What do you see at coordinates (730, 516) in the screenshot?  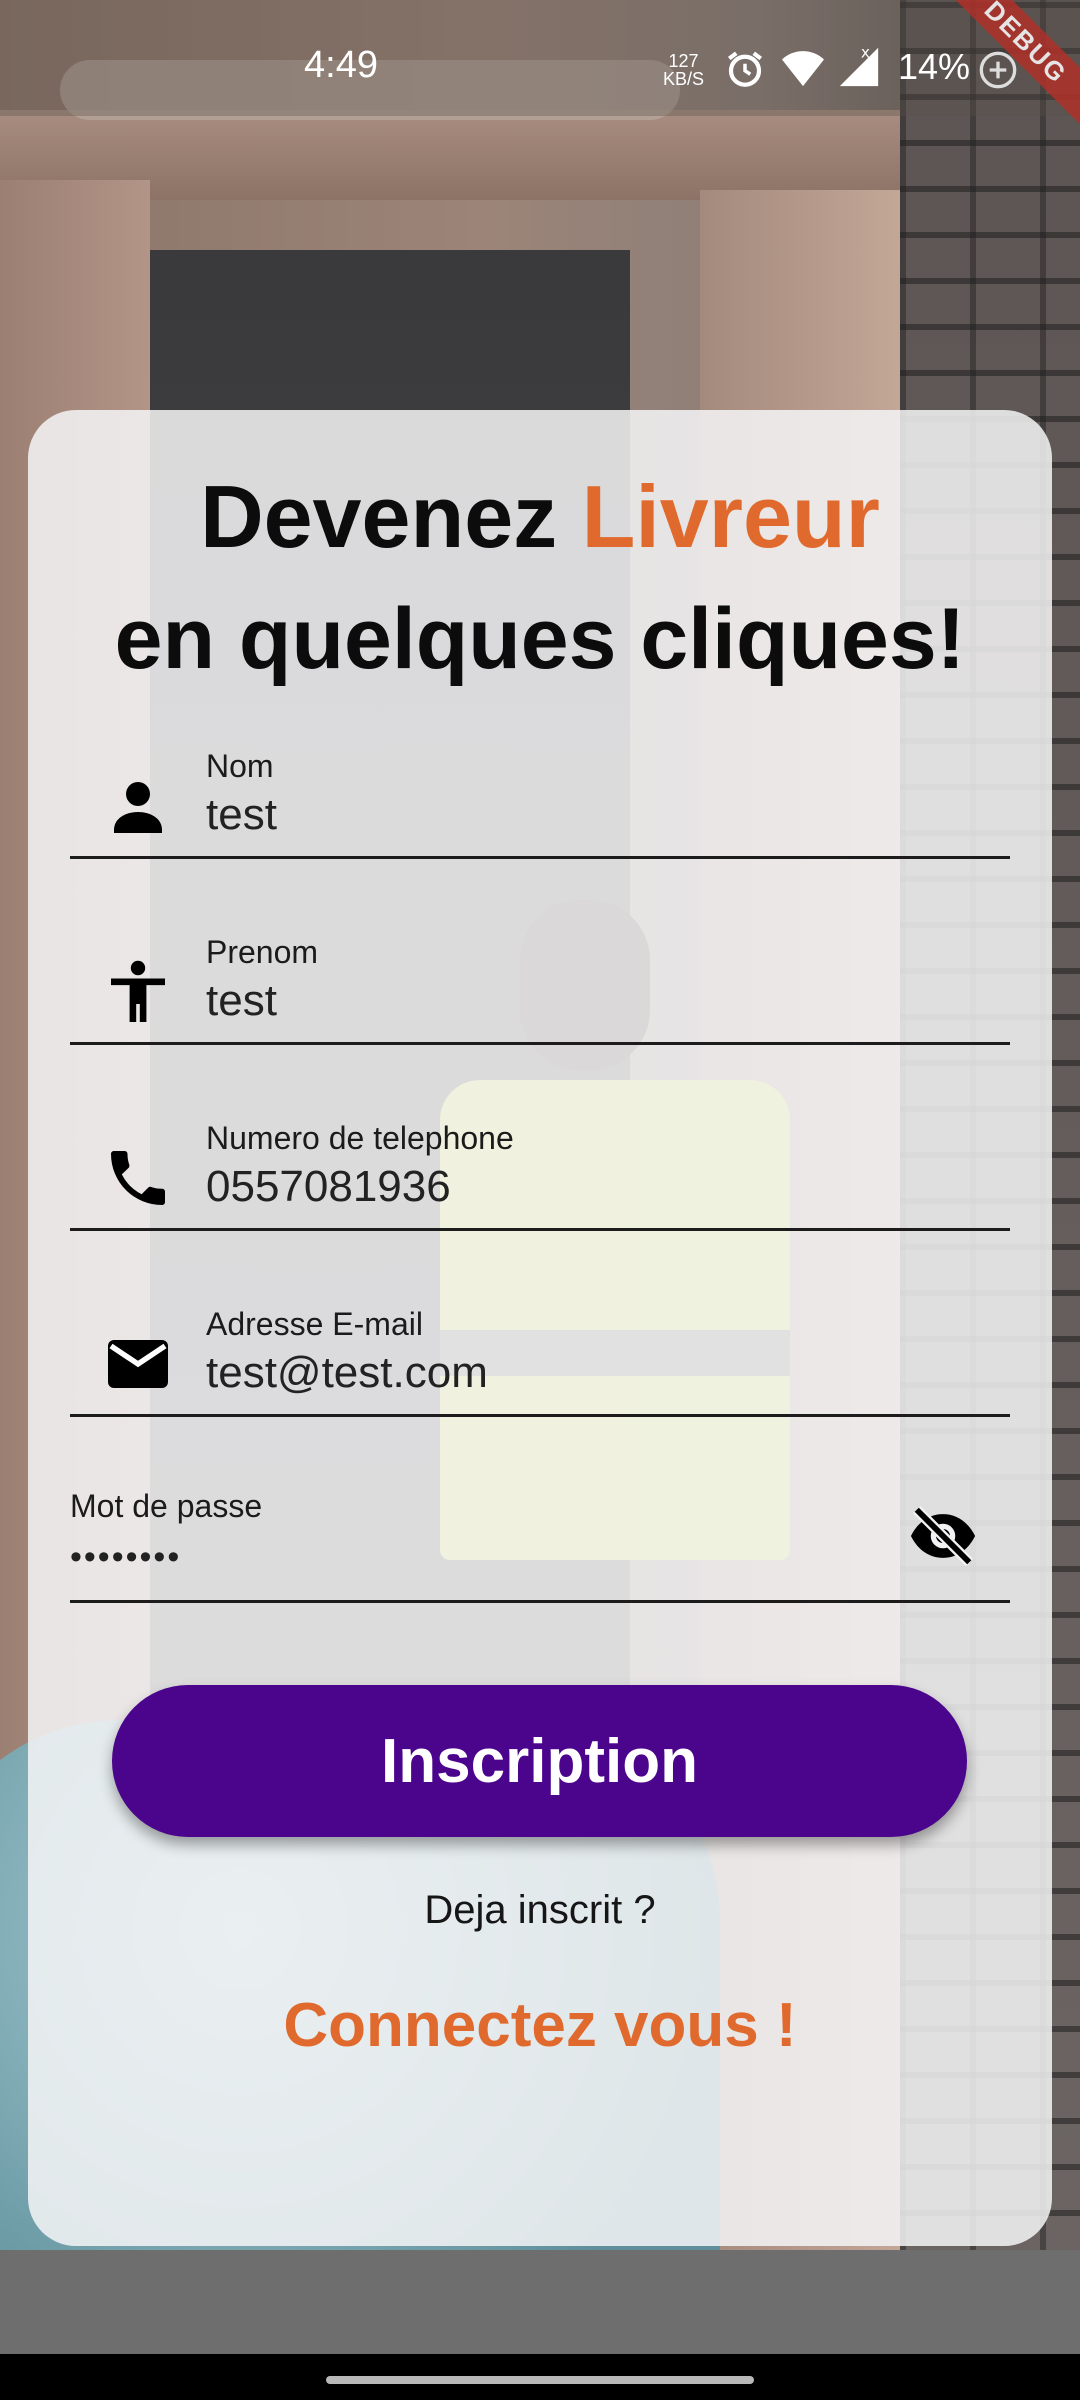 I see `title-accent: Livreur` at bounding box center [730, 516].